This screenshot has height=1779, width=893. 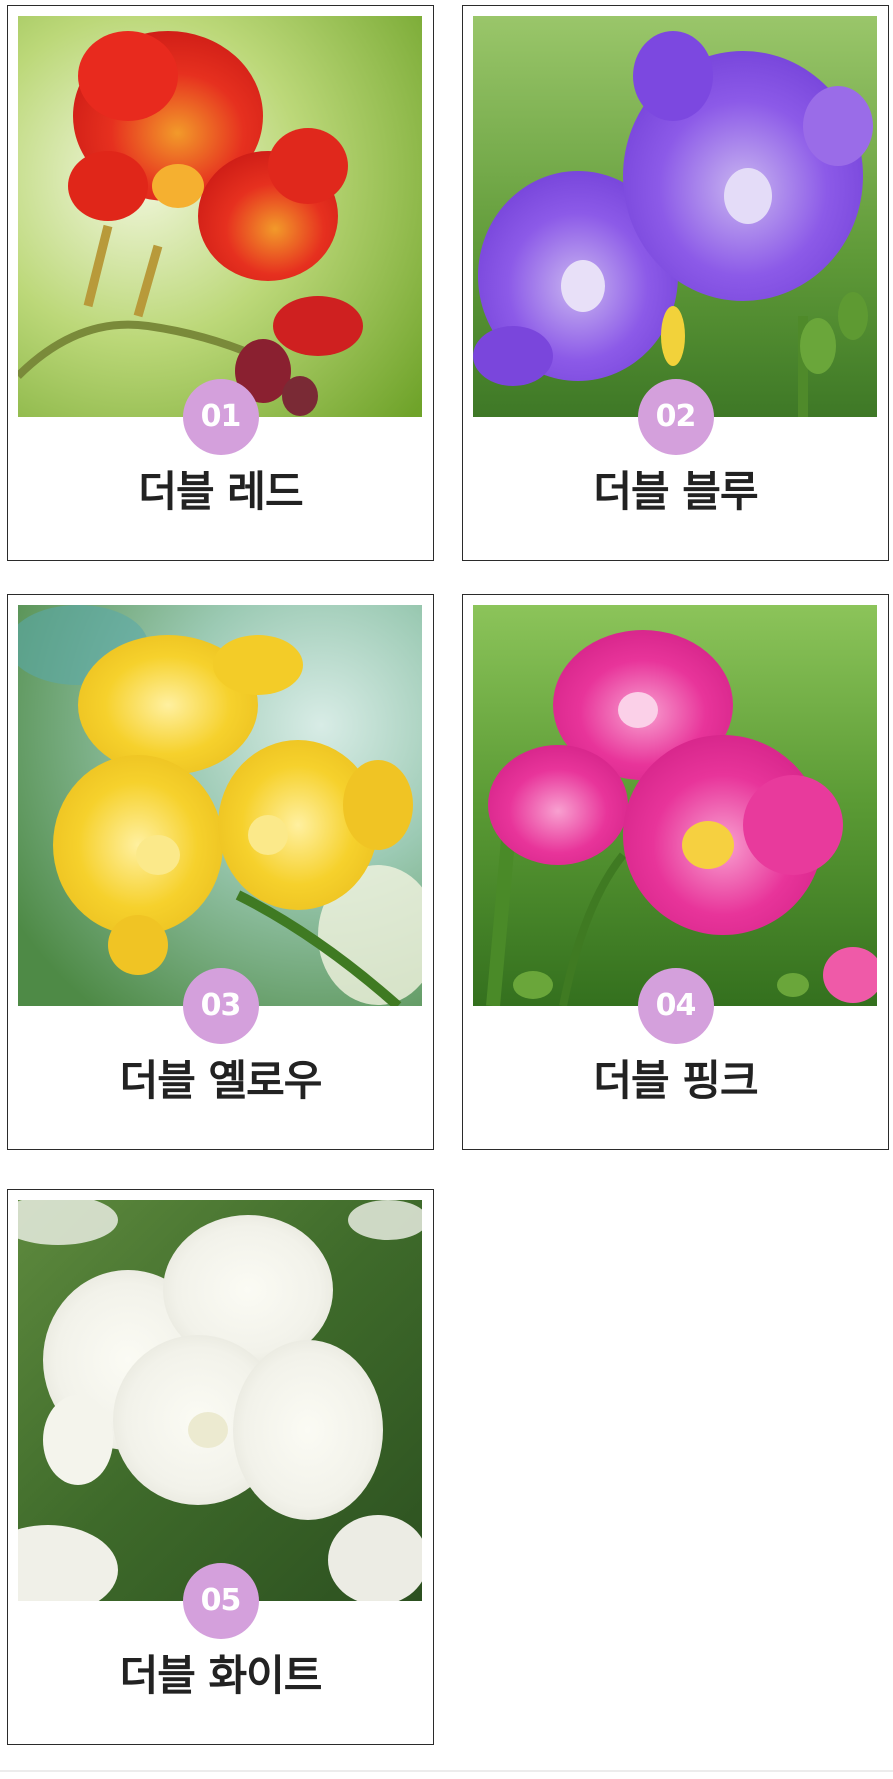 I want to click on product-name: 더블 화이트, so click(x=221, y=1675).